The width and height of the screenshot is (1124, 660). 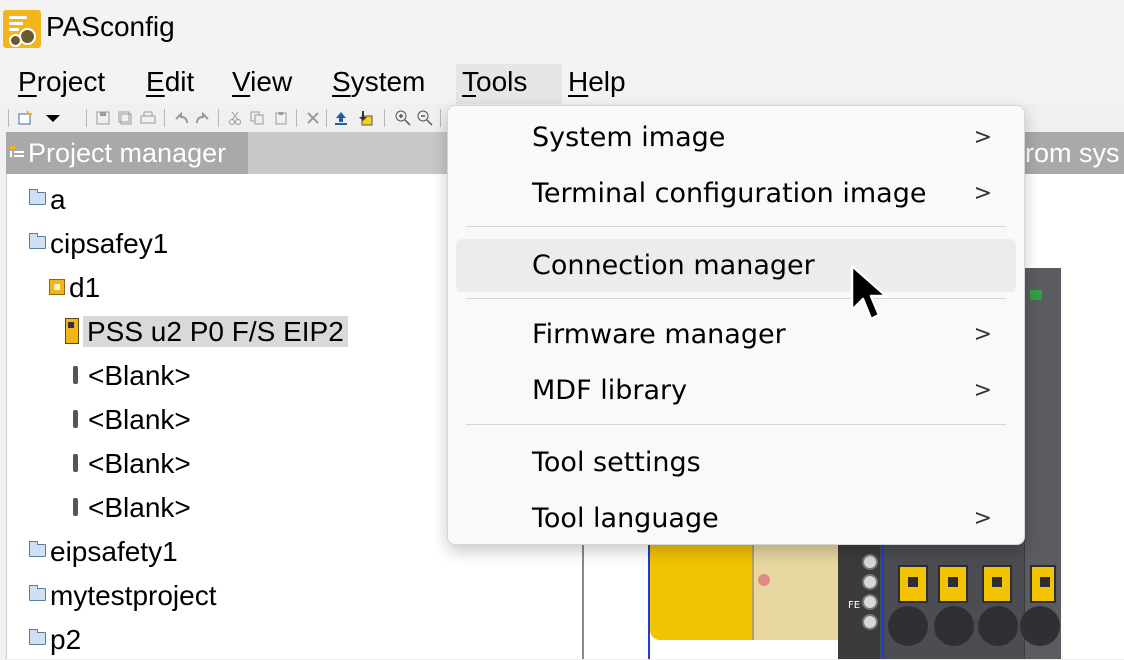 I want to click on menu-edit: Edit, so click(x=170, y=84).